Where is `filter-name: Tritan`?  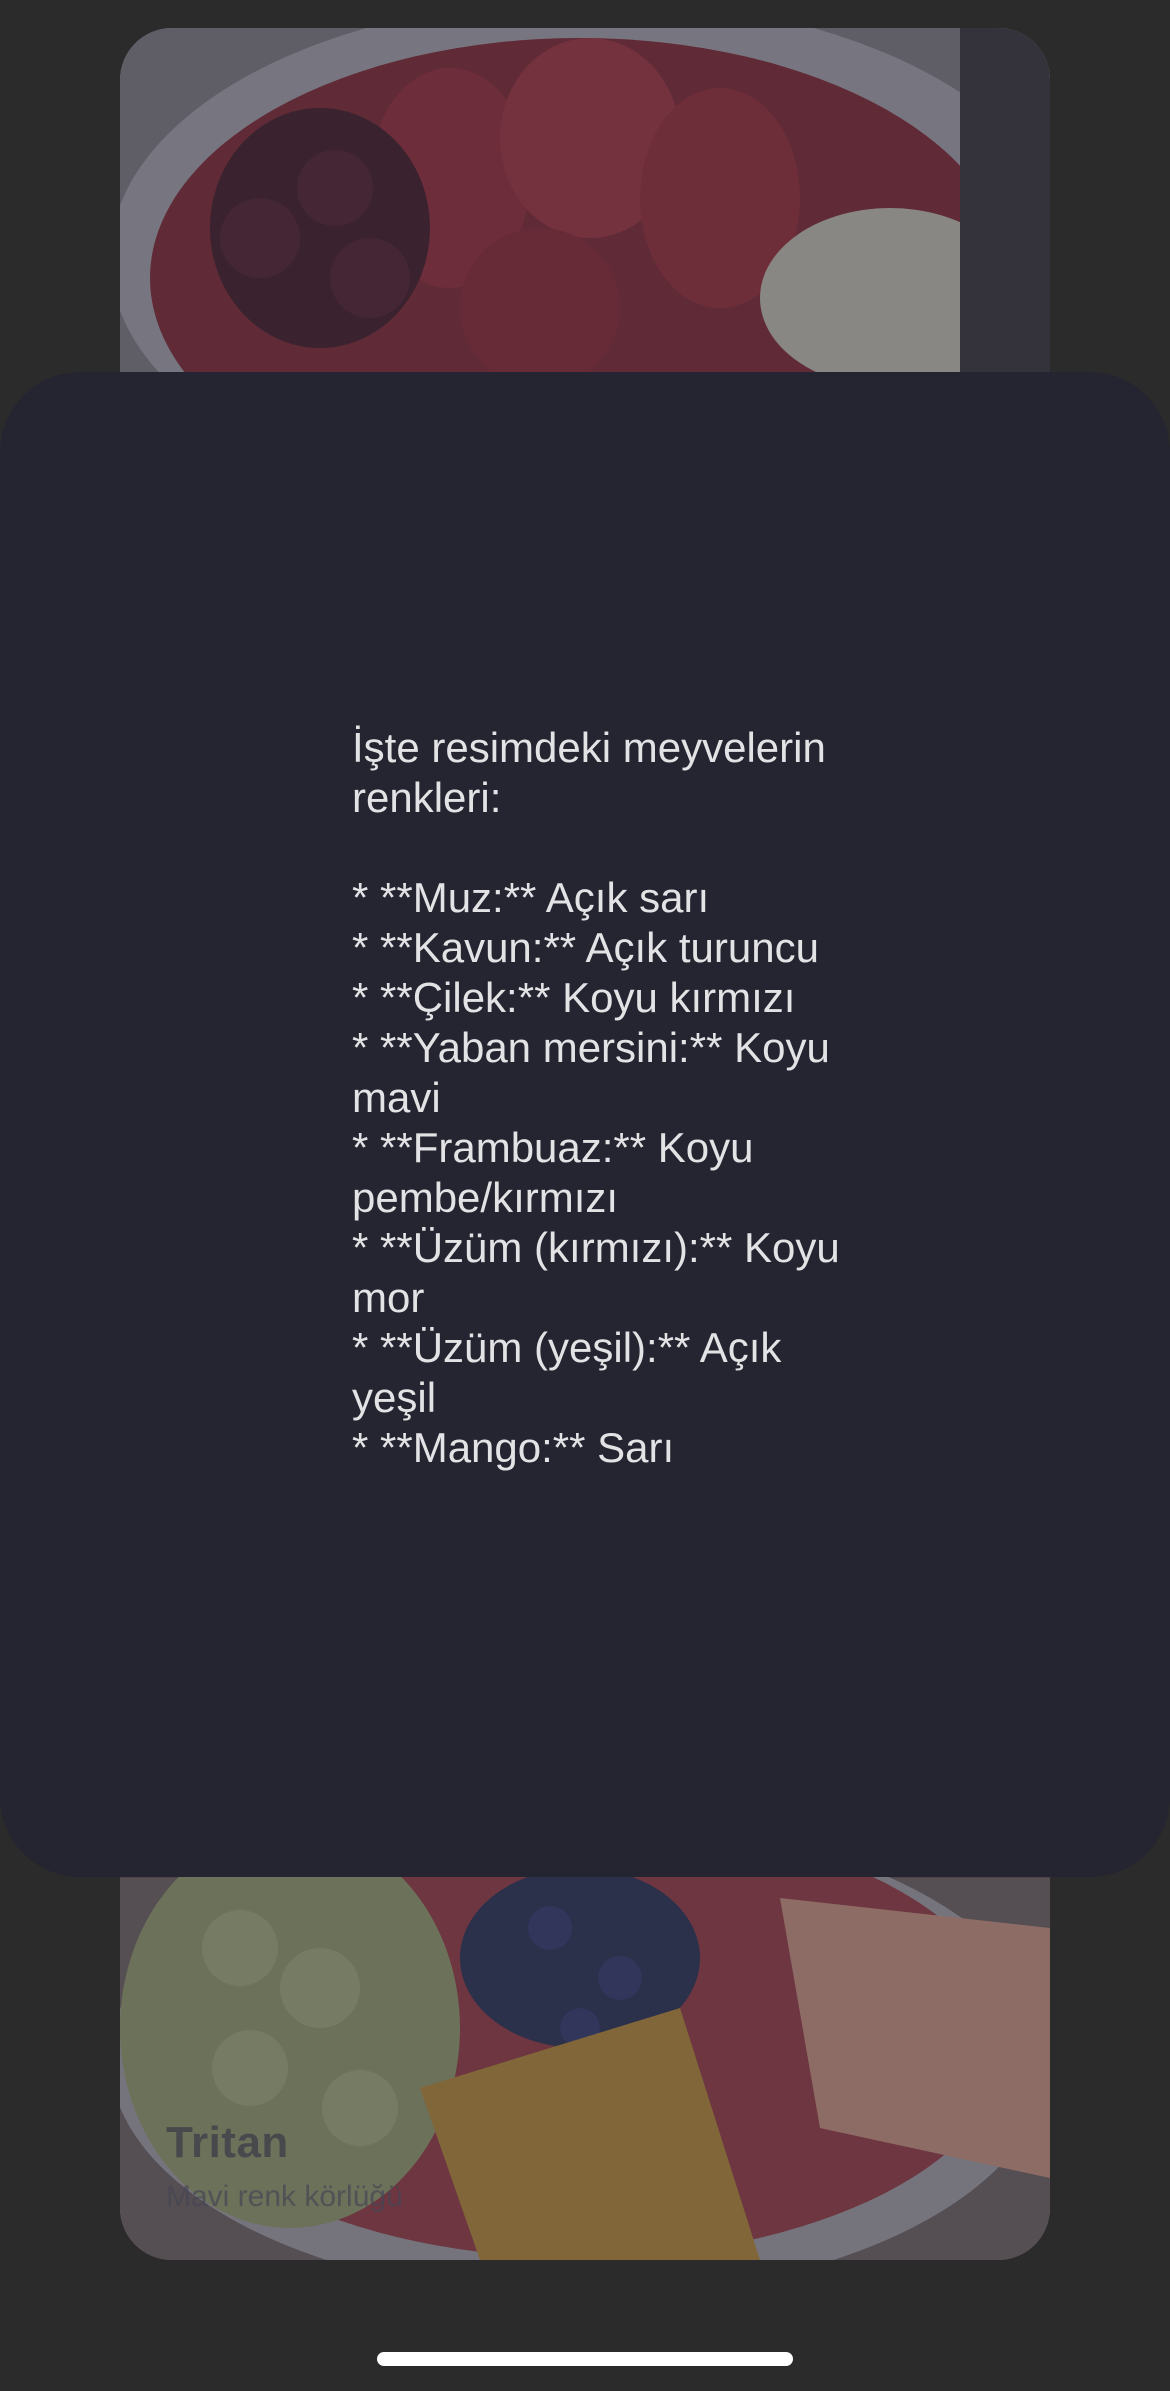 filter-name: Tritan is located at coordinates (227, 2142).